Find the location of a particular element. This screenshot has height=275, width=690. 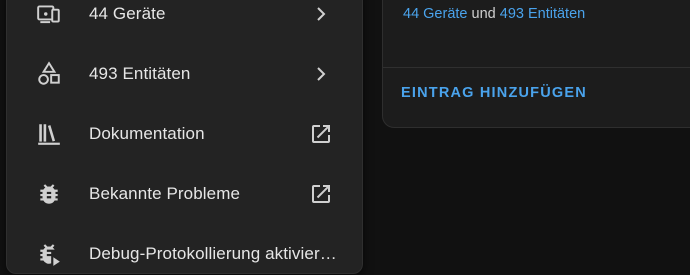

menu-item-devices-label: 44 Geräte is located at coordinates (127, 13).